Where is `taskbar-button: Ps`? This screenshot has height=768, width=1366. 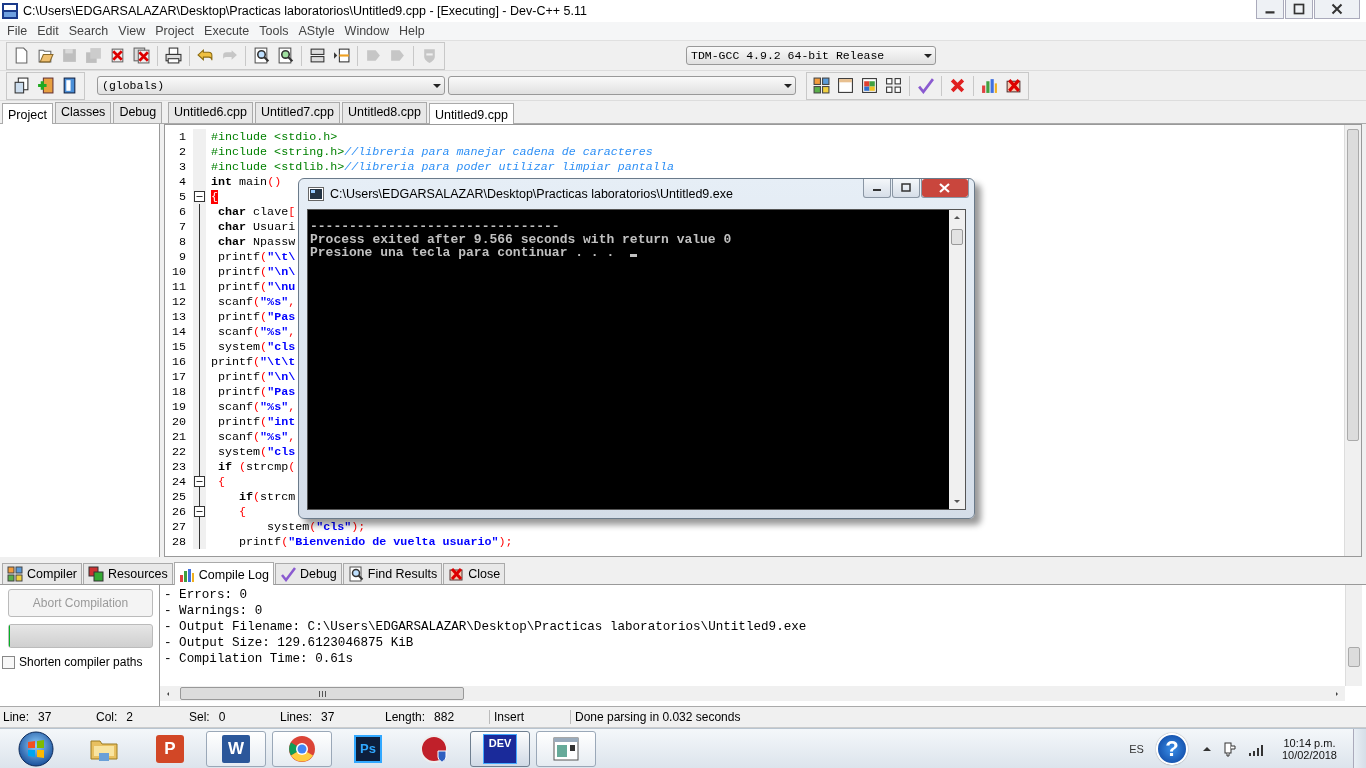 taskbar-button: Ps is located at coordinates (368, 748).